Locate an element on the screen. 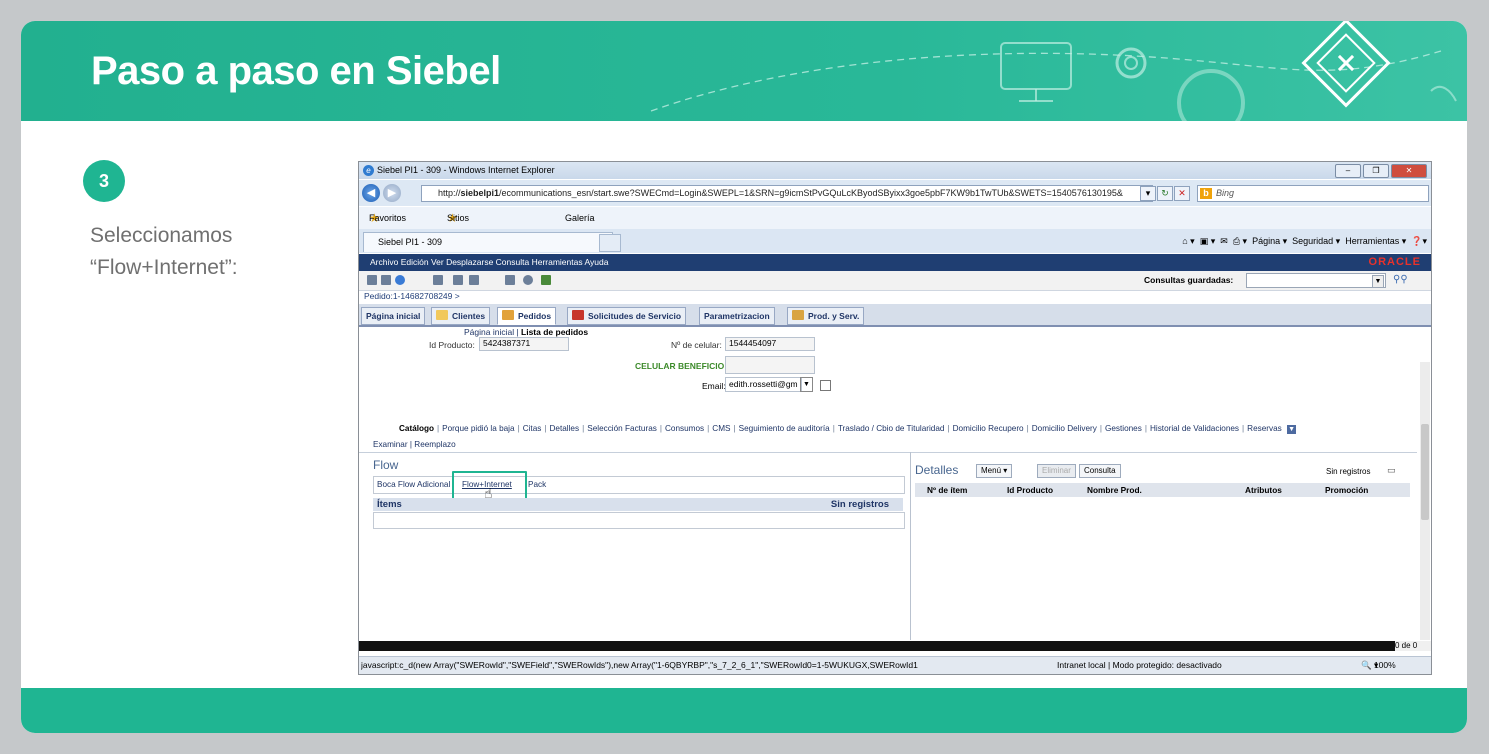 The image size is (1489, 754). chart-icon is located at coordinates (546, 280).